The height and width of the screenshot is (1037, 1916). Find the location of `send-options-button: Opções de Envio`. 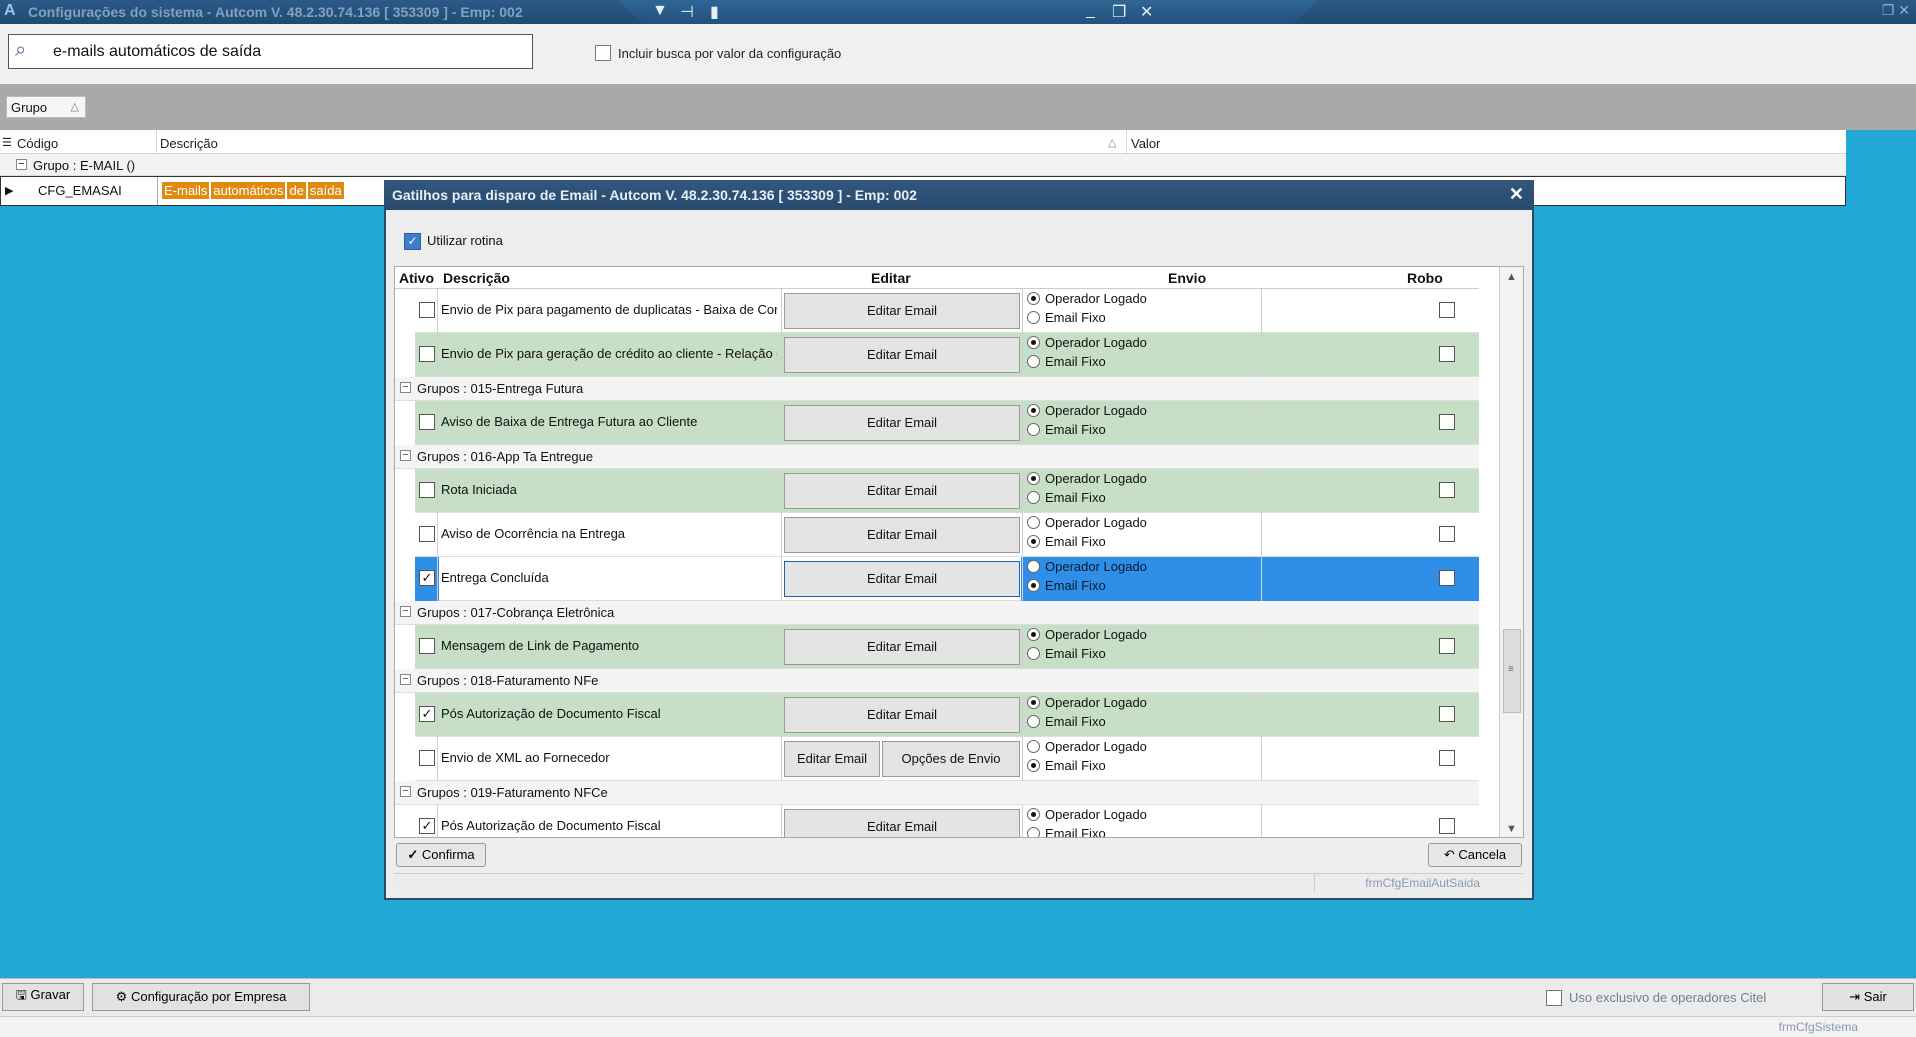

send-options-button: Opções de Envio is located at coordinates (951, 759).